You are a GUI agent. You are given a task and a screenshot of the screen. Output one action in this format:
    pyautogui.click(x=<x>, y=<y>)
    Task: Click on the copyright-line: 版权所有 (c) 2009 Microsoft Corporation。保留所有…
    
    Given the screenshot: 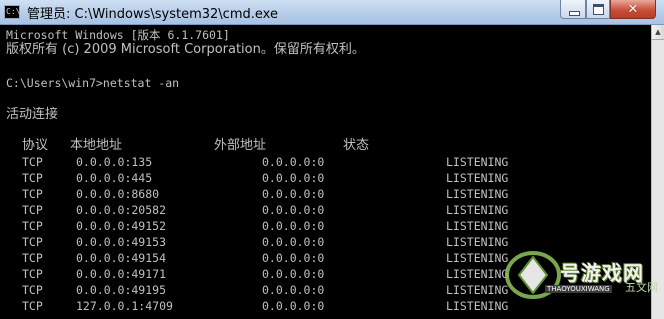 What is the action you would take?
    pyautogui.click(x=185, y=49)
    